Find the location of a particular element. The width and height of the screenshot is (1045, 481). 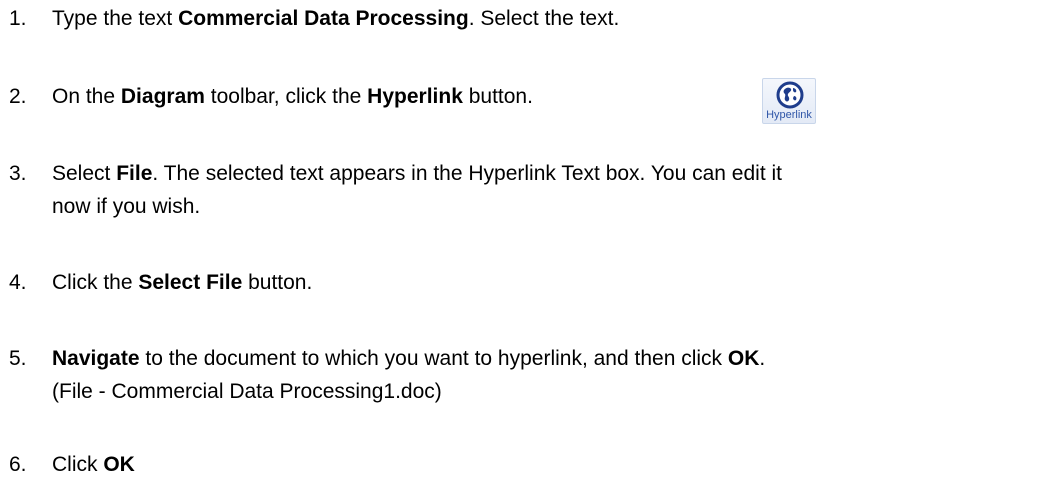

step-6: 6. Click OK is located at coordinates (72, 464).